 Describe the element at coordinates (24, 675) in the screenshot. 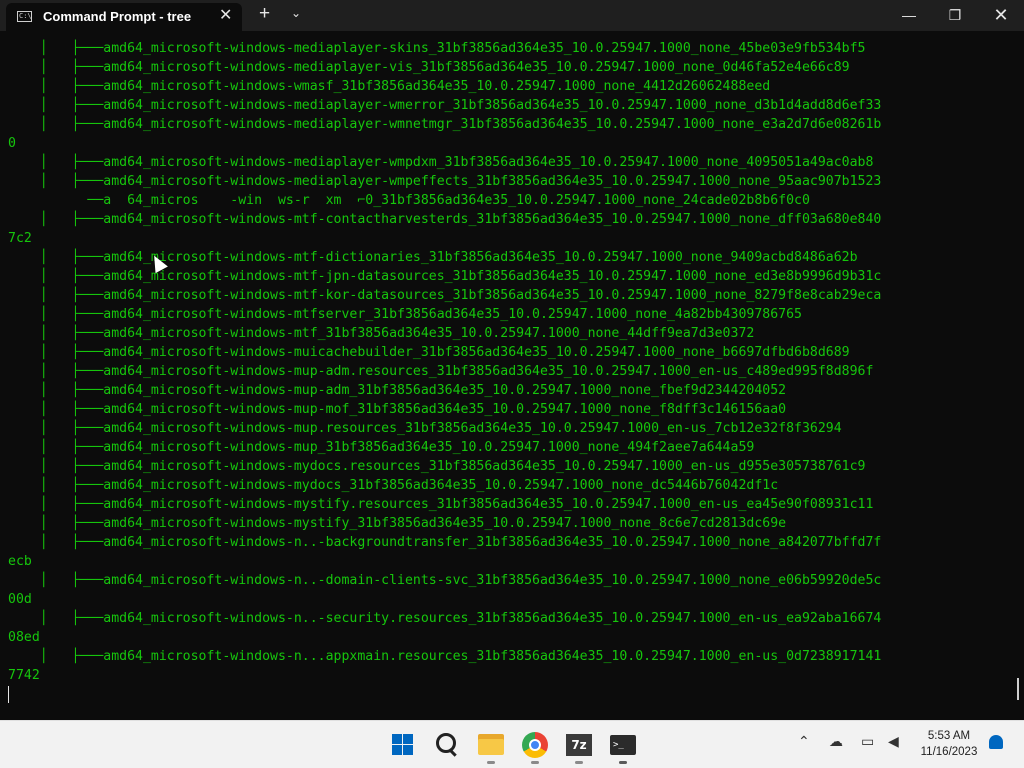

I see `terminal-line: 7742` at that location.